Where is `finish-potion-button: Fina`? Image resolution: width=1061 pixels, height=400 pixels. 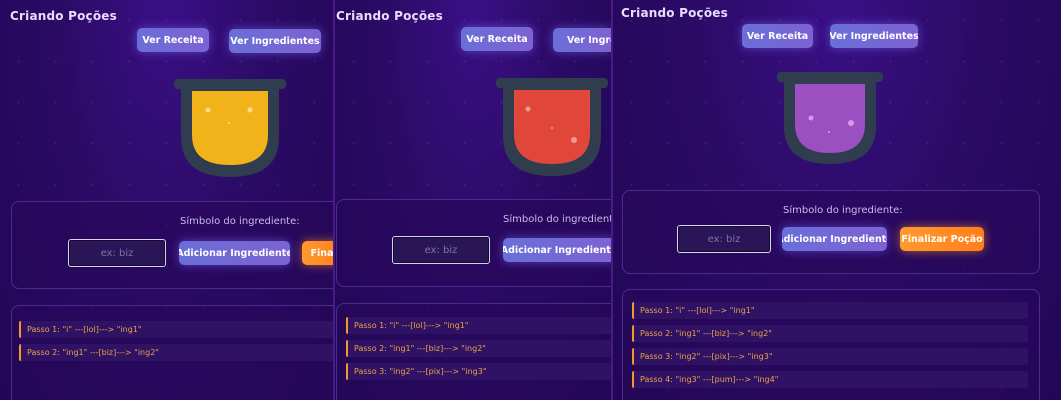 finish-potion-button: Fina is located at coordinates (317, 253).